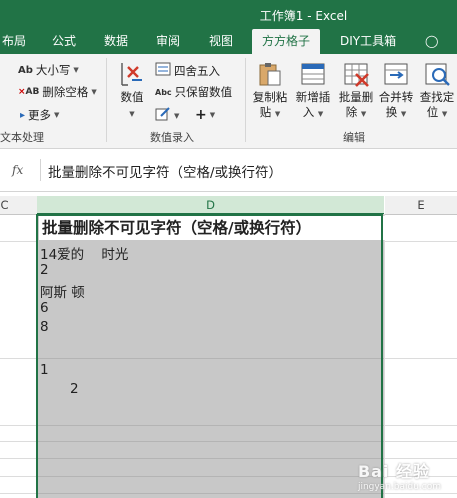 The image size is (457, 498). What do you see at coordinates (384, 356) in the screenshot?
I see `grid-line` at bounding box center [384, 356].